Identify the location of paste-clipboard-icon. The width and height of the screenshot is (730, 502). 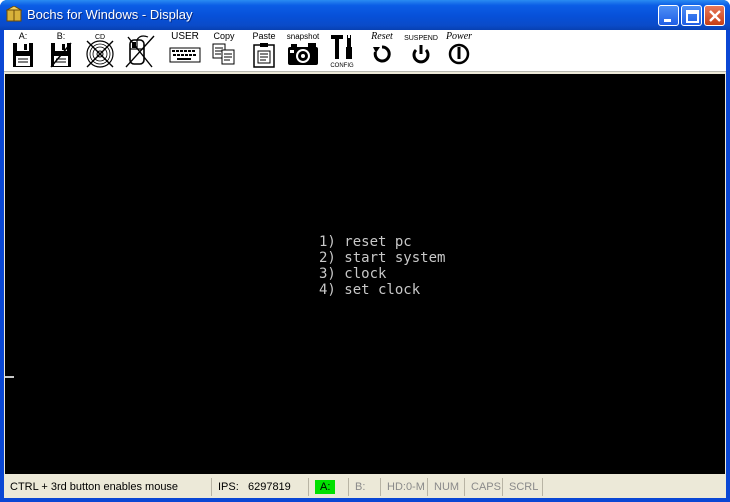
(264, 55).